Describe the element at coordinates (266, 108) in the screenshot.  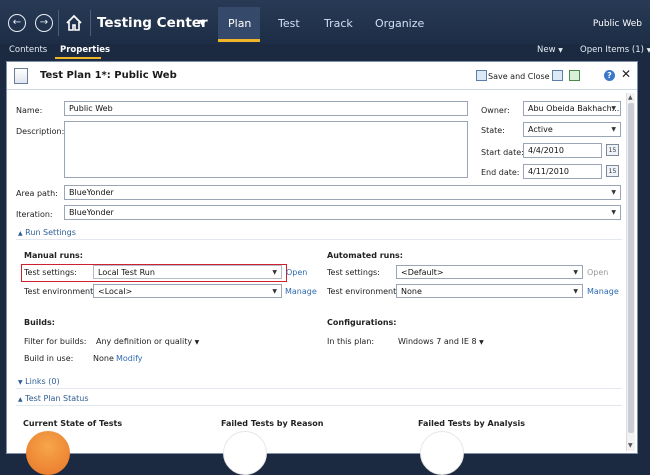
I see `name-field: Public Web` at that location.